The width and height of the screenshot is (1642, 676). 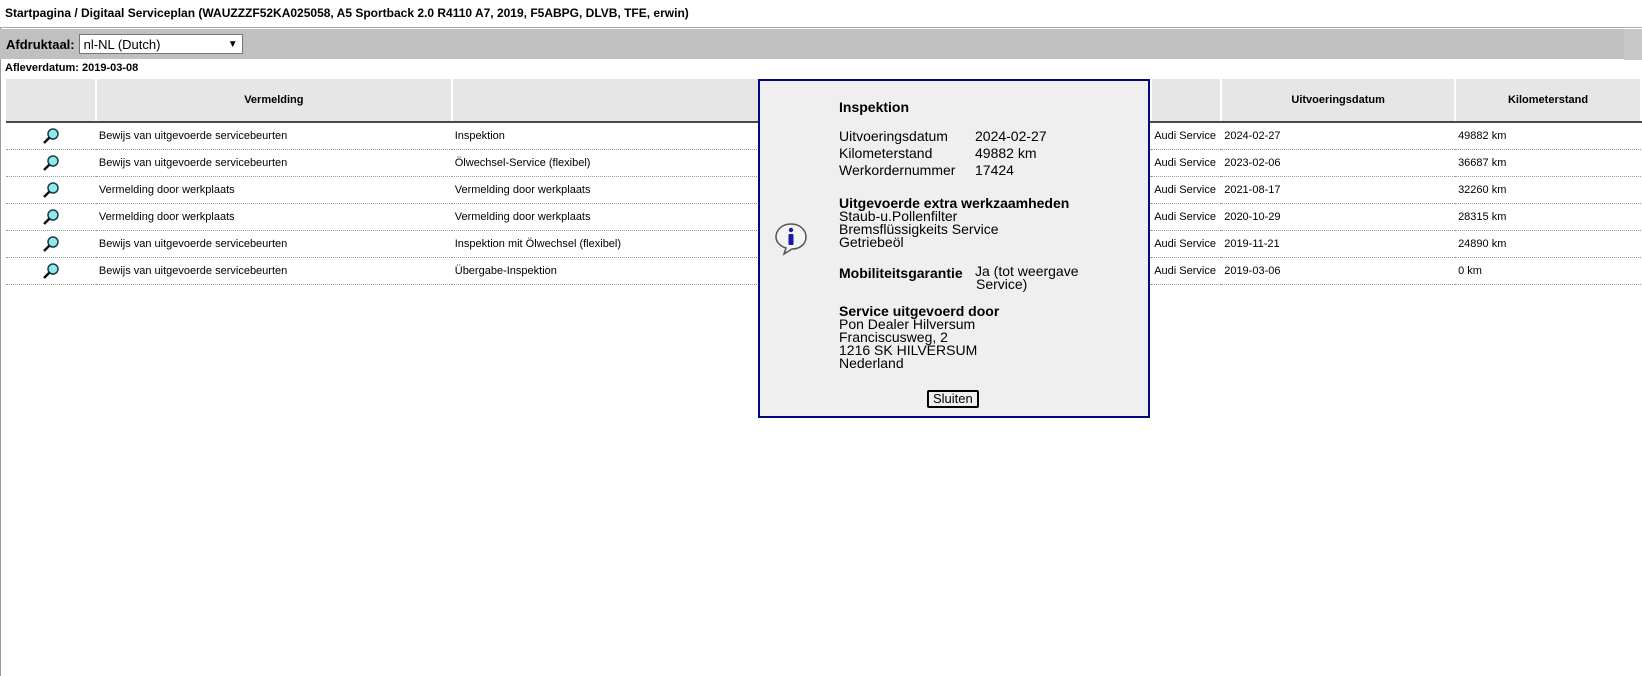 What do you see at coordinates (886, 153) in the screenshot?
I see `detail-label: Kilometerstand` at bounding box center [886, 153].